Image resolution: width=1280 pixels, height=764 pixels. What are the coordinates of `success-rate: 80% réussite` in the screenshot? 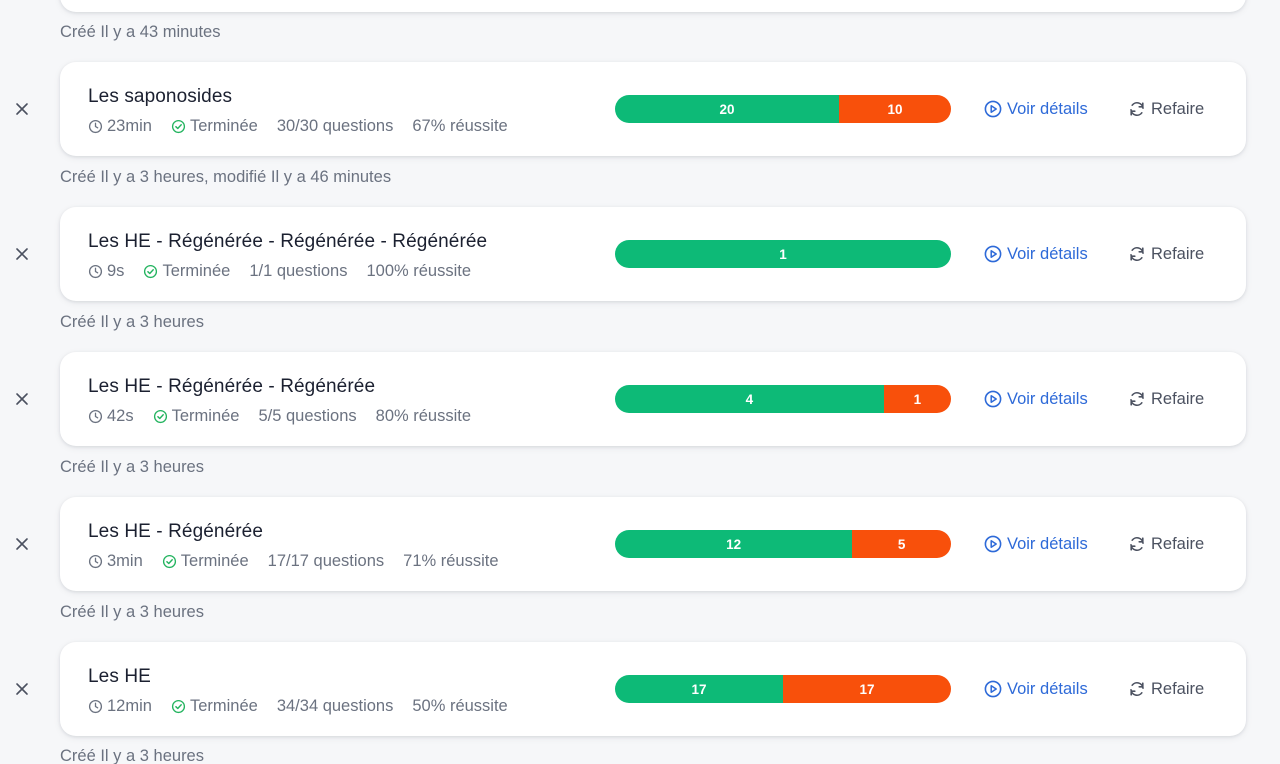 It's located at (423, 416).